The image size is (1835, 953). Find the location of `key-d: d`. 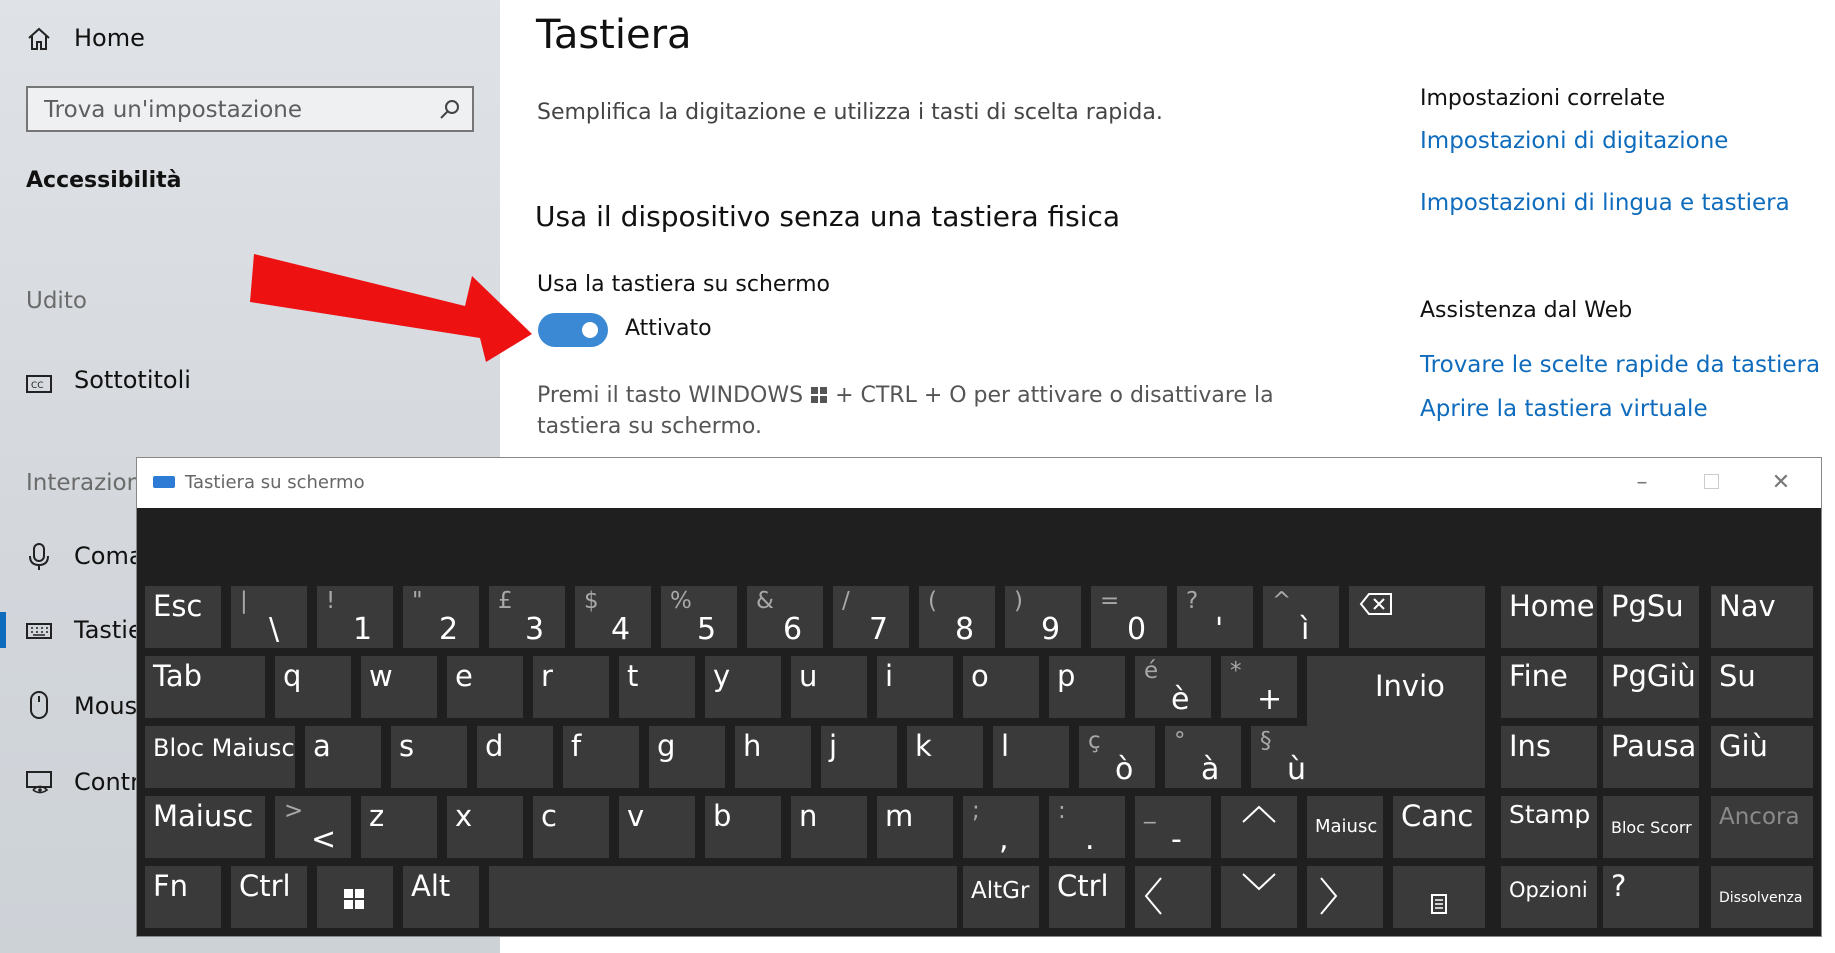

key-d: d is located at coordinates (515, 757).